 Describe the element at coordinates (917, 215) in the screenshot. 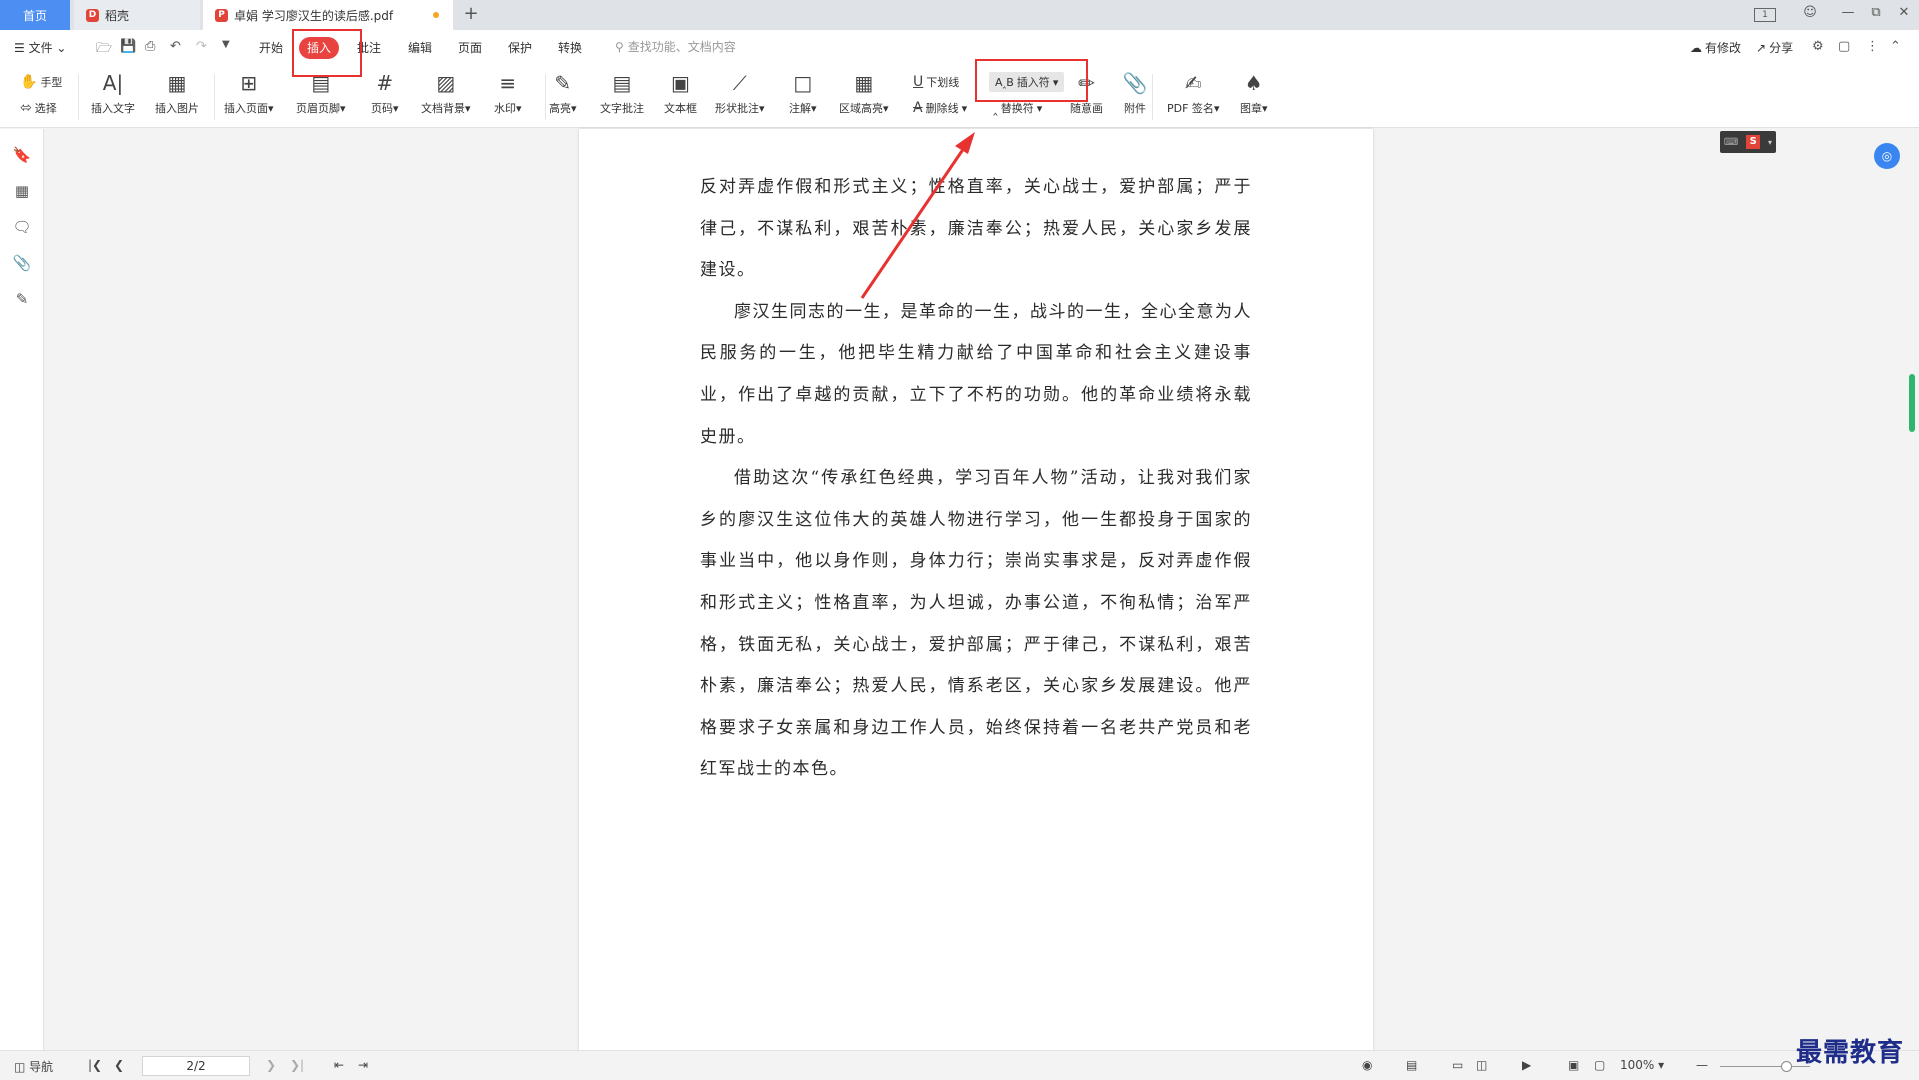

I see `red-arrow-annotation` at that location.